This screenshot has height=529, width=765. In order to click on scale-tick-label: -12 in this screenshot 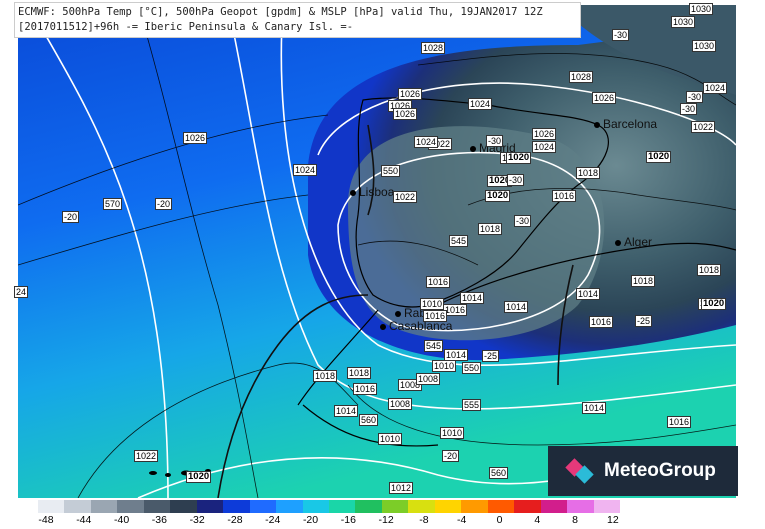, I will do `click(386, 520)`.